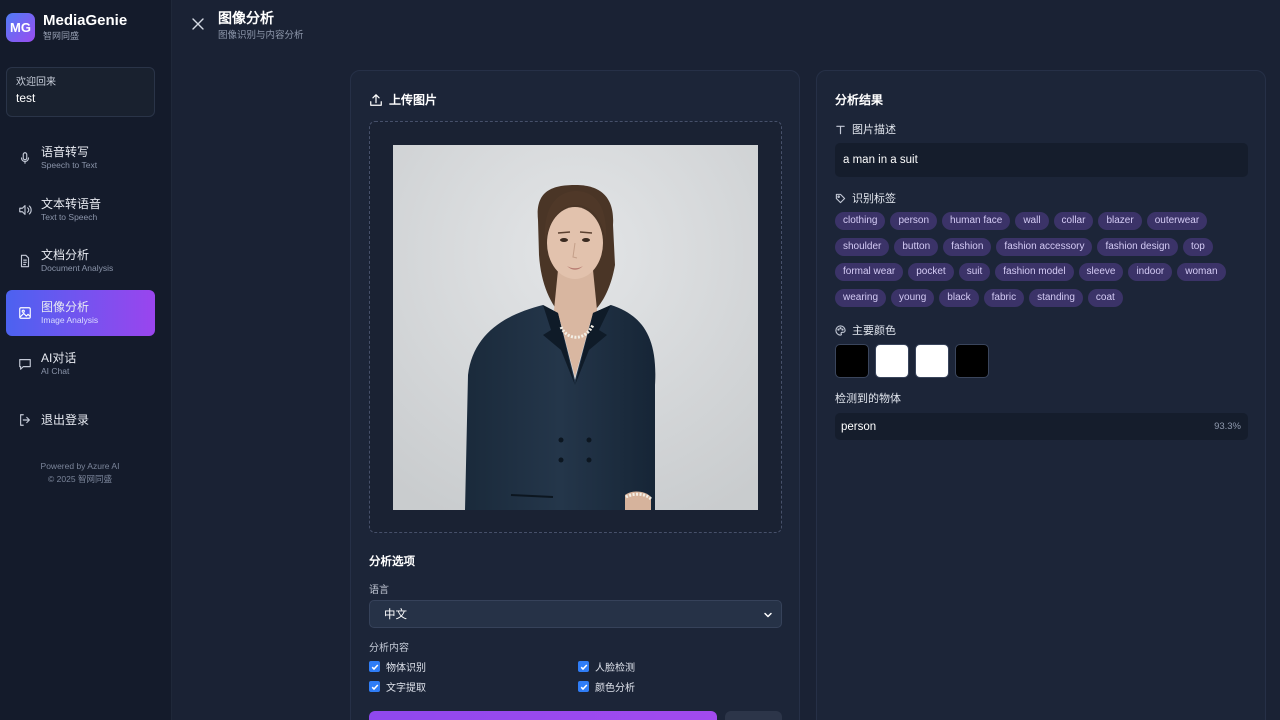 Image resolution: width=1280 pixels, height=720 pixels. I want to click on checkbox-face-detection: 人脸检测, so click(606, 666).